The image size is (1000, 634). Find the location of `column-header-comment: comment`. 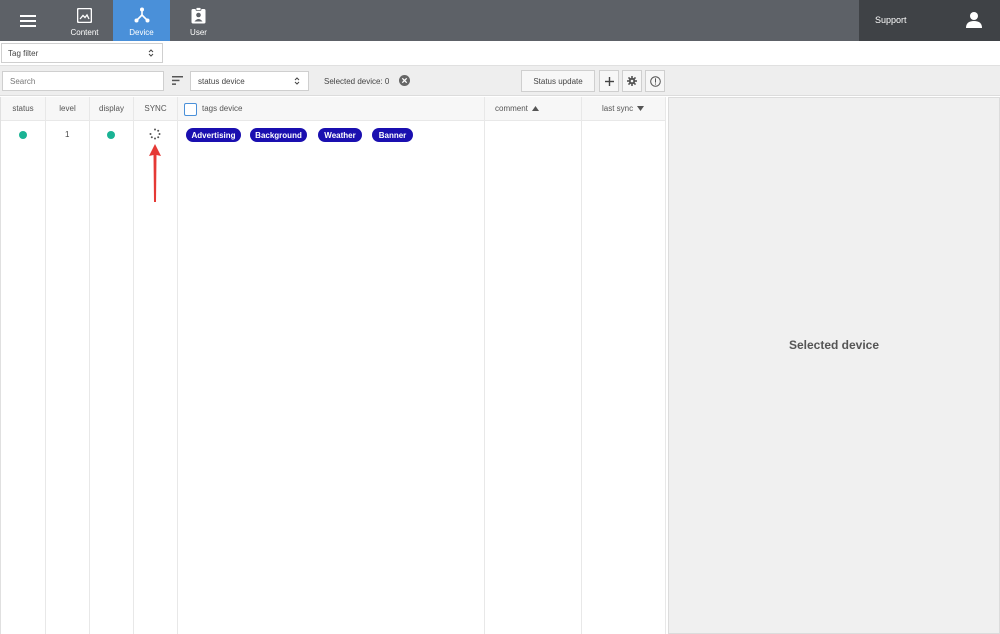

column-header-comment: comment is located at coordinates (533, 108).